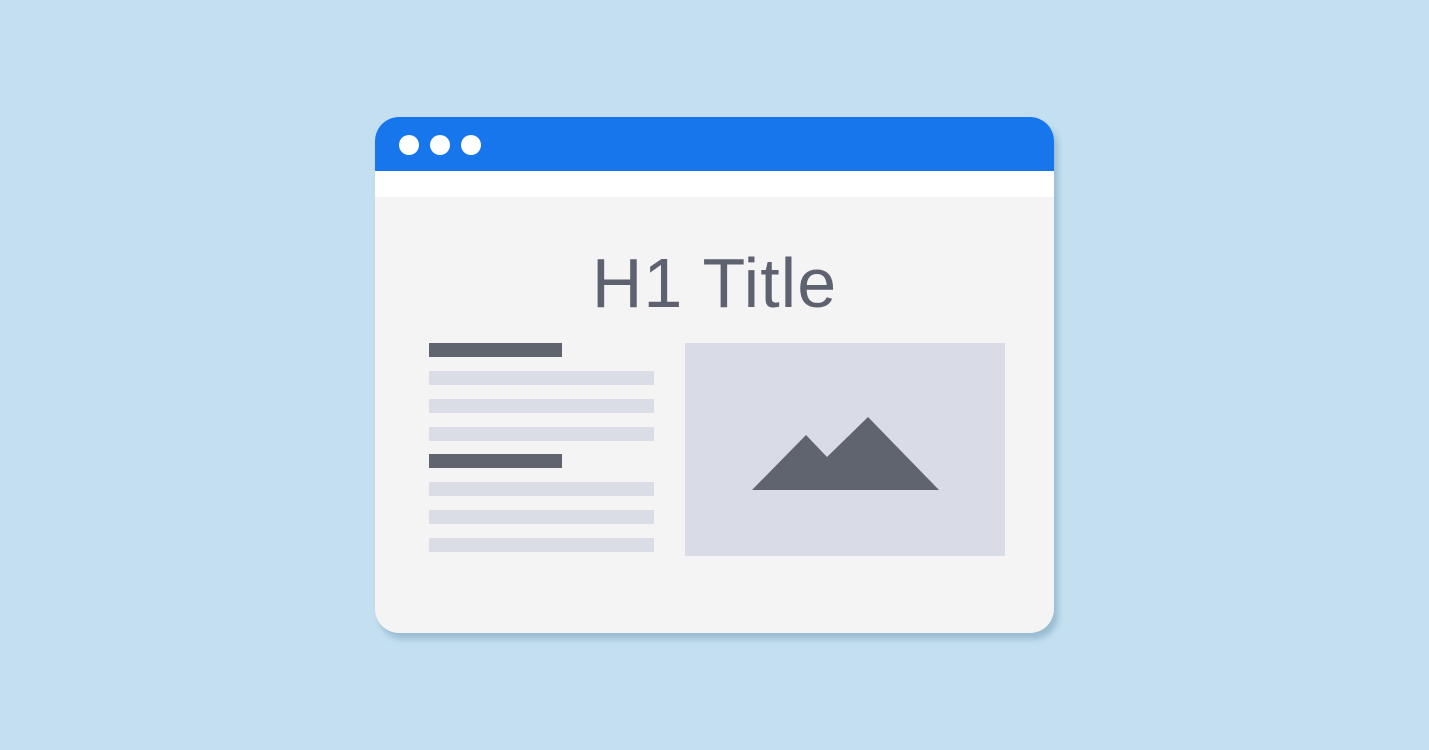 The image size is (1429, 750). Describe the element at coordinates (714, 144) in the screenshot. I see `browser-titlebar` at that location.